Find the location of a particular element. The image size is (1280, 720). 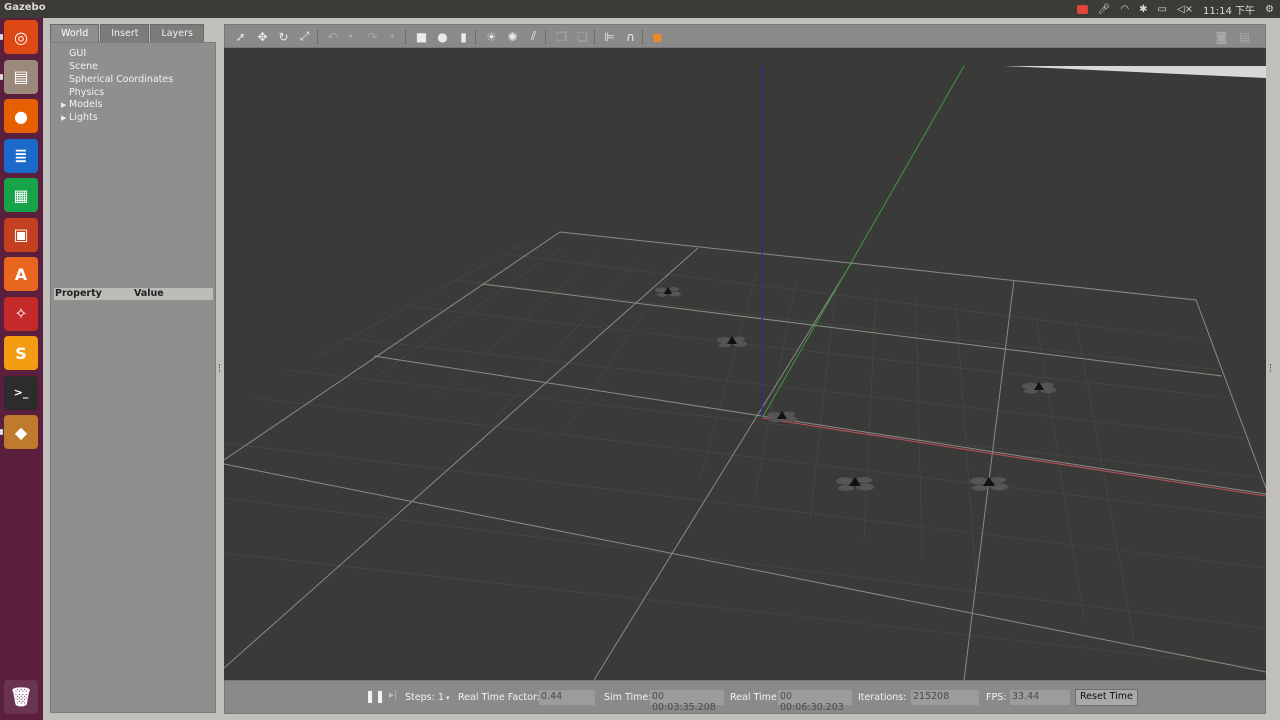

files-icon: ▤ is located at coordinates (21, 76).